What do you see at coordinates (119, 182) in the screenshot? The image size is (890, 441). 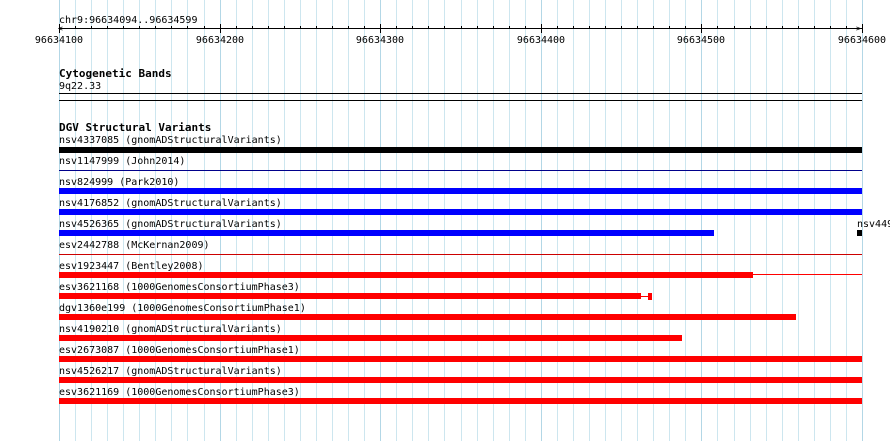 I see `feature-label: nsv824999 (Park2010)` at bounding box center [119, 182].